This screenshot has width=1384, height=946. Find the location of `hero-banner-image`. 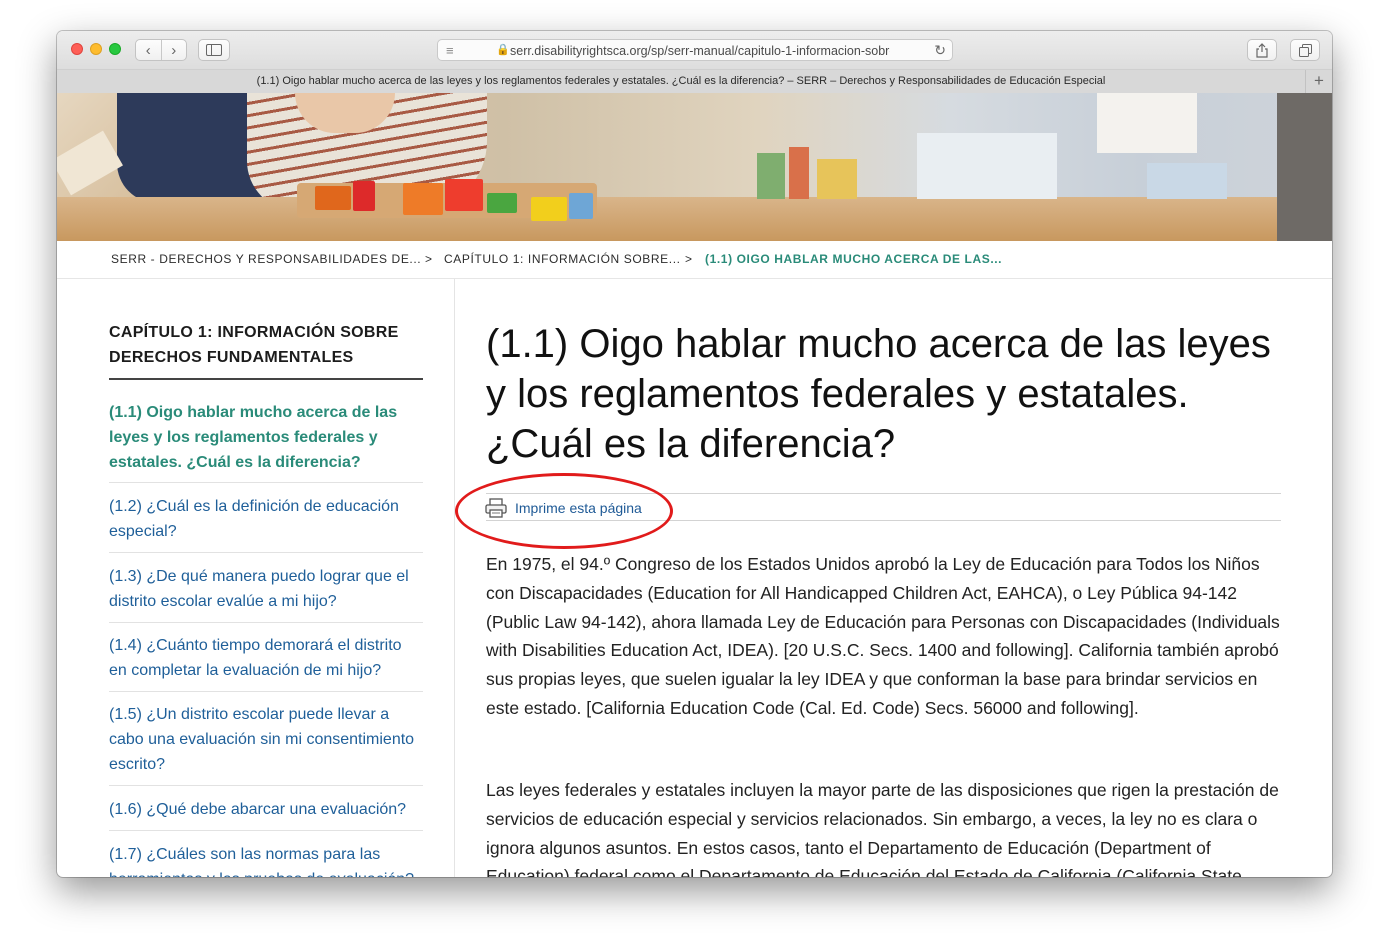

hero-banner-image is located at coordinates (694, 167).